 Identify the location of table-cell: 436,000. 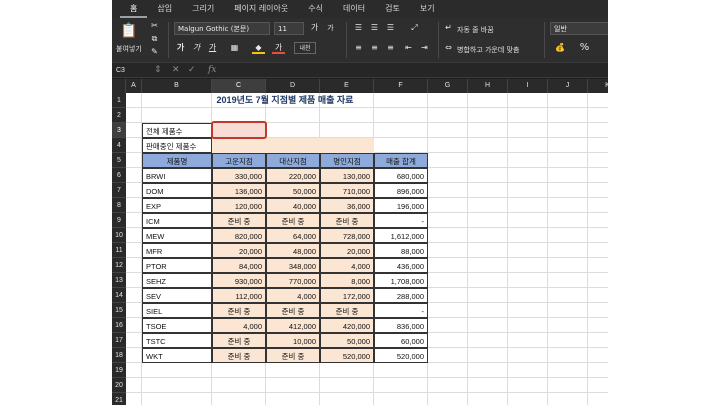
(401, 265).